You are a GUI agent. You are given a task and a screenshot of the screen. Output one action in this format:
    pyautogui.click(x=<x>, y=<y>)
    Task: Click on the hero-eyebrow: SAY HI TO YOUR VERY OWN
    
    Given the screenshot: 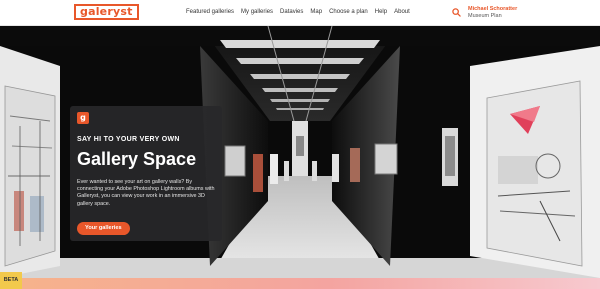 What is the action you would take?
    pyautogui.click(x=128, y=139)
    